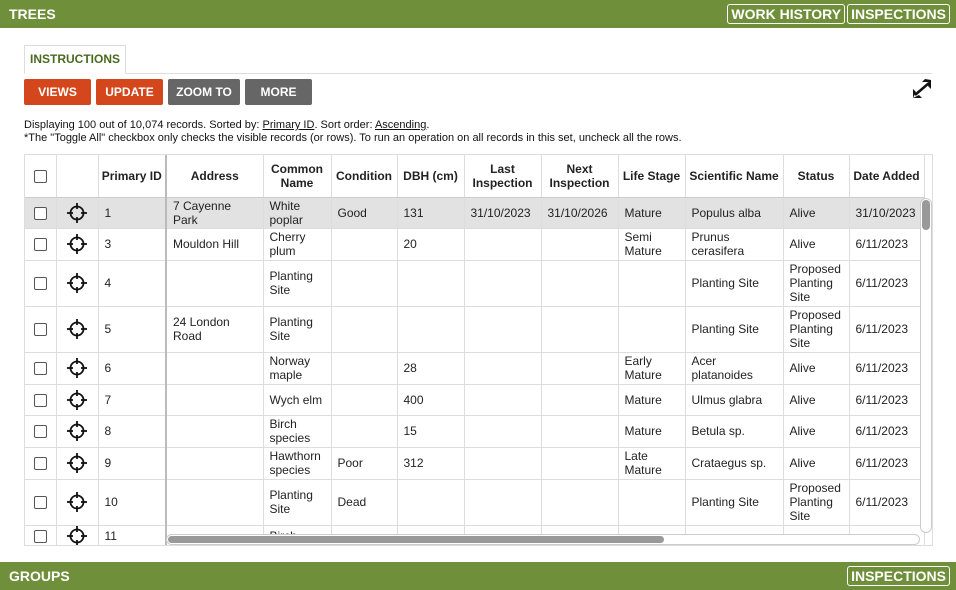  Describe the element at coordinates (75, 59) in the screenshot. I see `tab-instructions: INSTRUCTIONS` at that location.